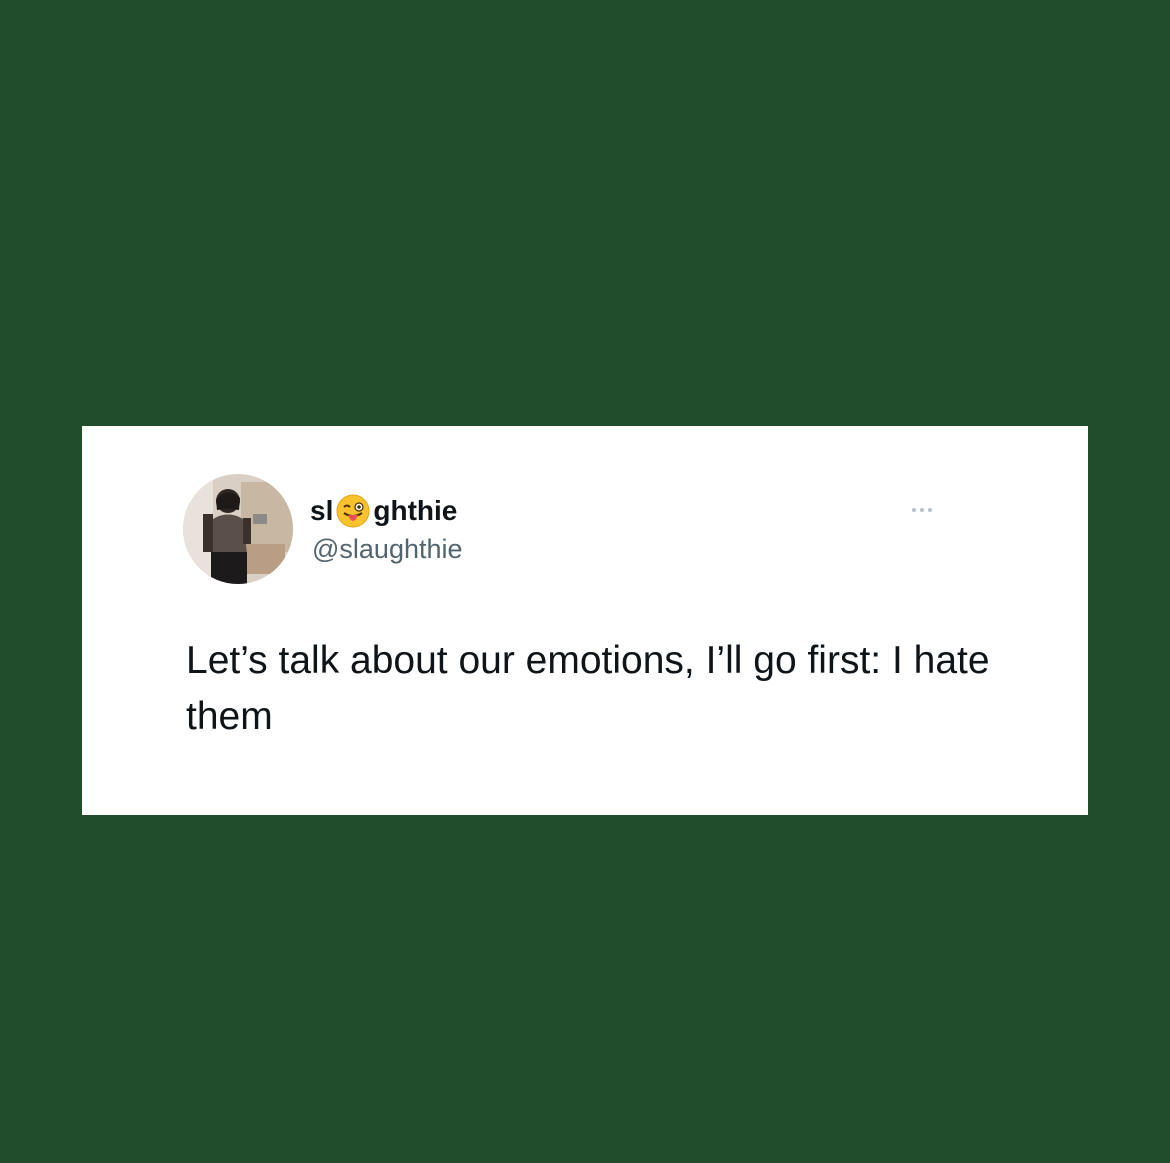  What do you see at coordinates (322, 510) in the screenshot?
I see `display-name-prefix: sl` at bounding box center [322, 510].